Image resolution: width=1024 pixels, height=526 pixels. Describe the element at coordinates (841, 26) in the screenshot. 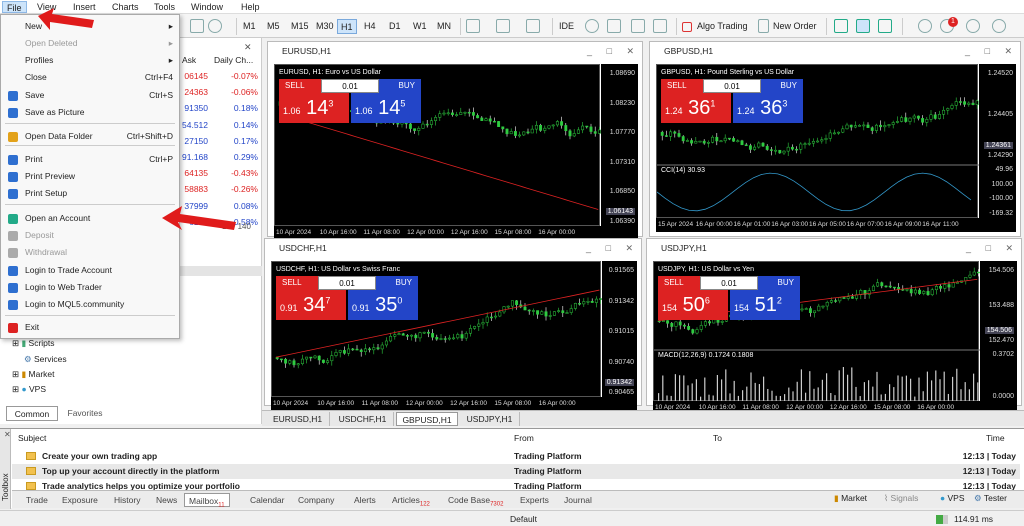

I see `depth-icon` at that location.